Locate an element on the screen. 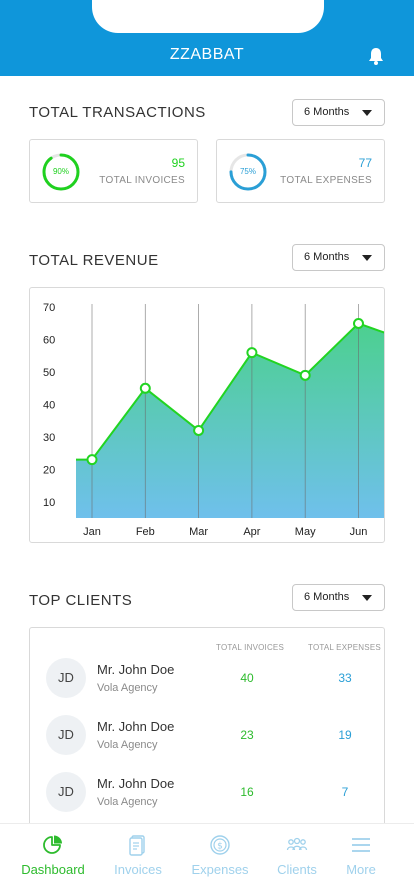 The image size is (414, 885). menu-icon is located at coordinates (361, 845).